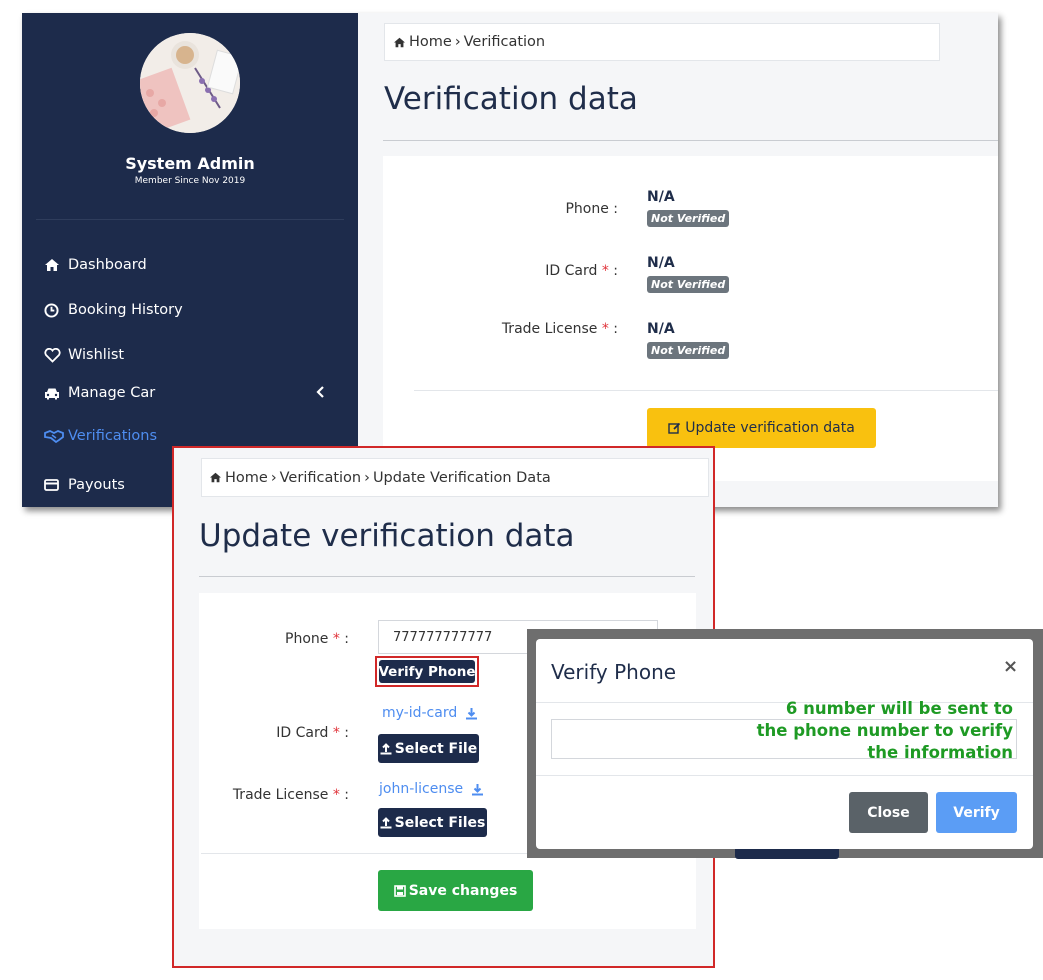 The height and width of the screenshot is (980, 1043). I want to click on verify-phone-button: Verify Phone, so click(427, 671).